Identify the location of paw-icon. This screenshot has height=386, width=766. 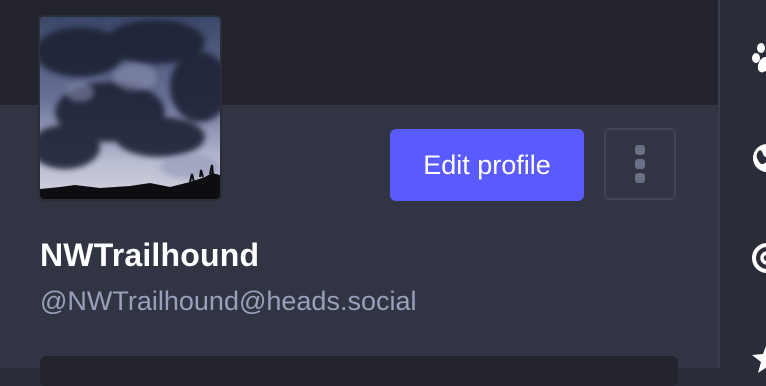
(758, 58).